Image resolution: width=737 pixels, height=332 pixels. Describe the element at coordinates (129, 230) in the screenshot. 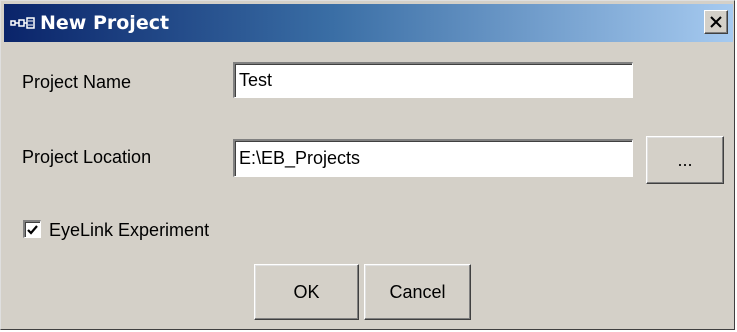

I see `eyelink-checkbox-label: EyeLink Experiment` at that location.